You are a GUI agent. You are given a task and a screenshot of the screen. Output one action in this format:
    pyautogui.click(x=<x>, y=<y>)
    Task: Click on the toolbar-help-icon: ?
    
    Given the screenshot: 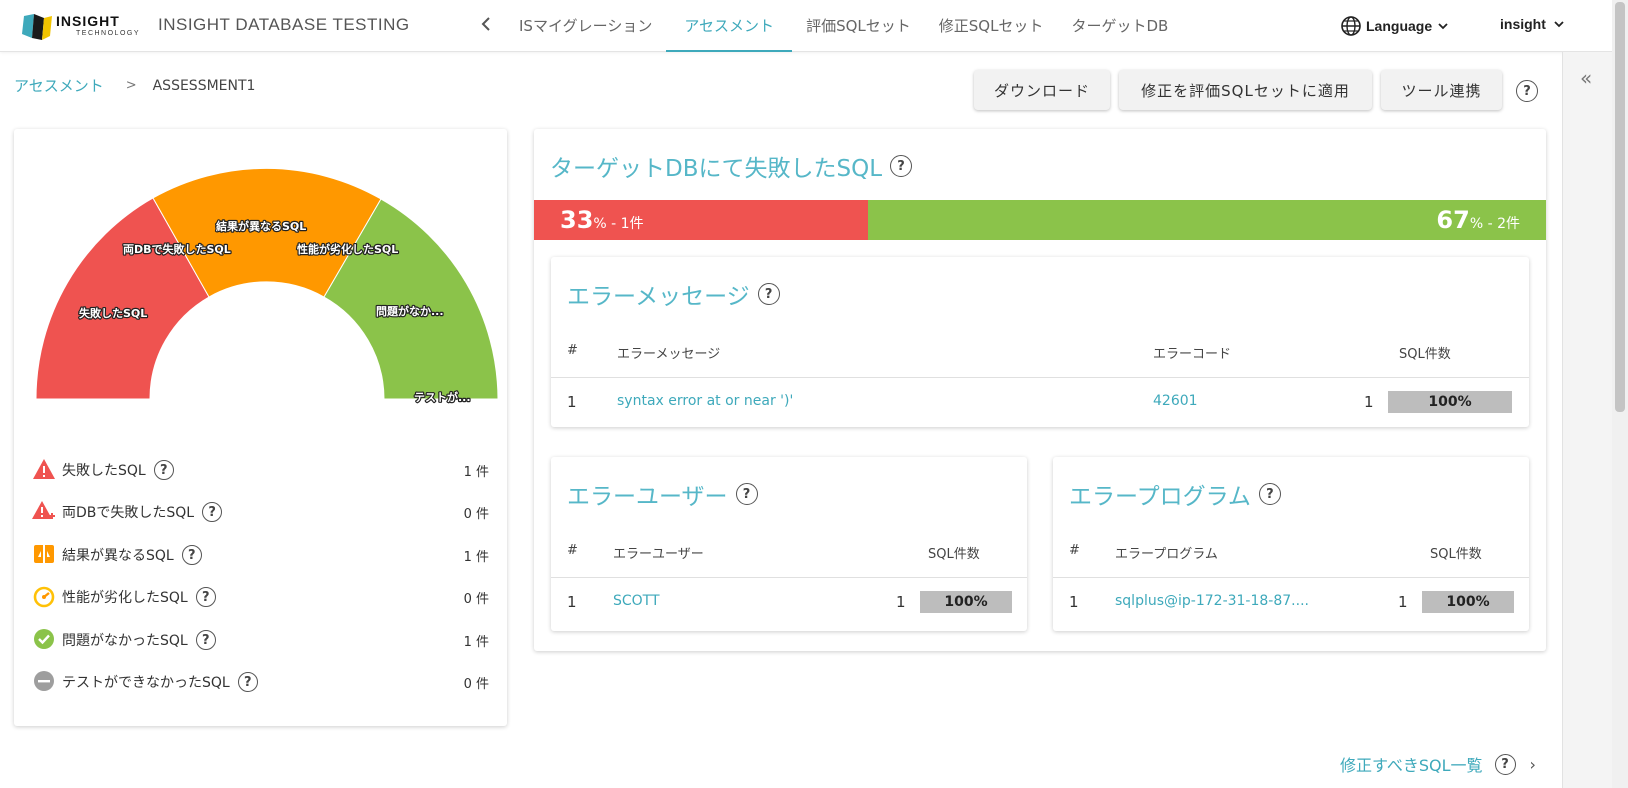 What is the action you would take?
    pyautogui.click(x=1527, y=91)
    